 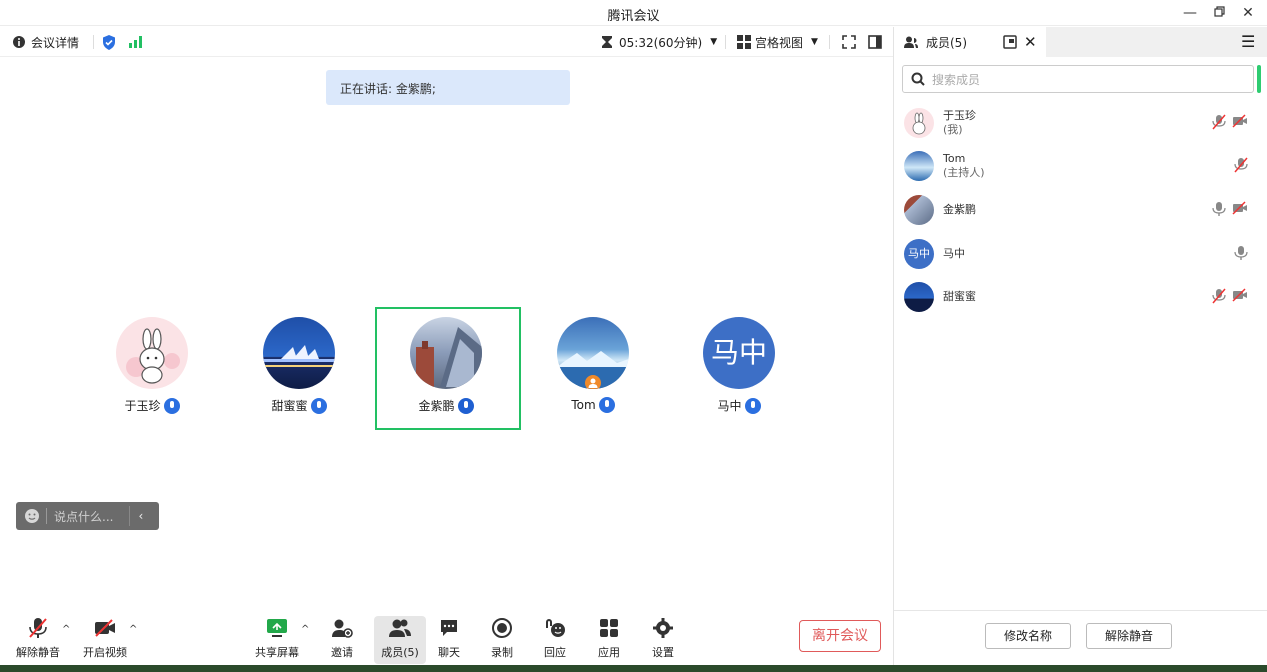 What do you see at coordinates (777, 42) in the screenshot?
I see `view-mode-button: 宫格视图 ▼` at bounding box center [777, 42].